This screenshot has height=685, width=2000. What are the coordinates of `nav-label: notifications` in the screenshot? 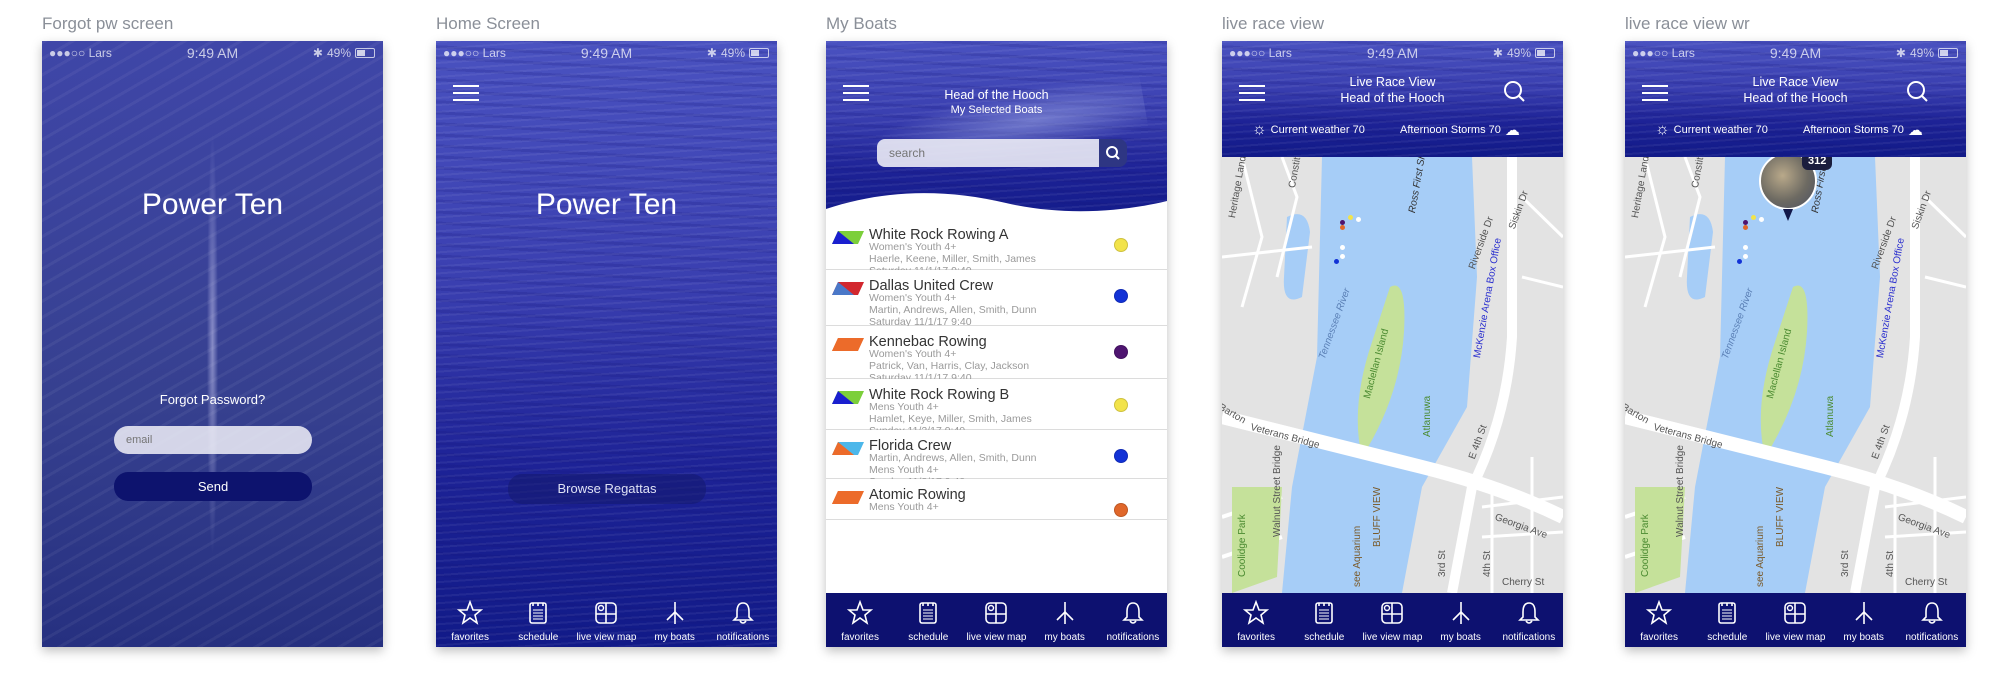 It's located at (743, 637).